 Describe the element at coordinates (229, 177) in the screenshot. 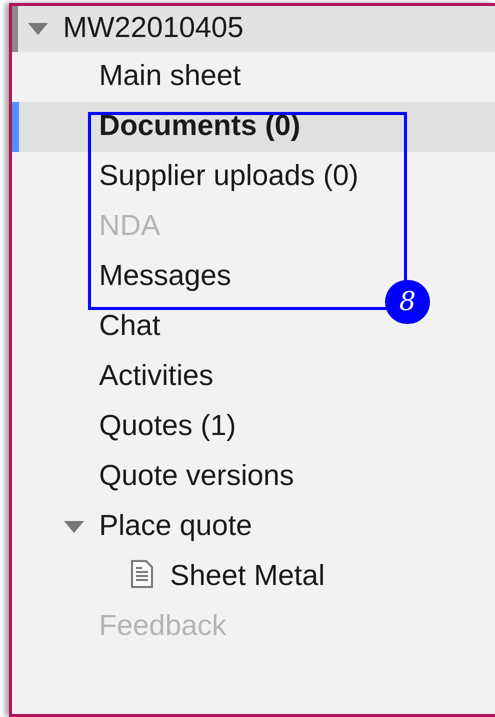

I see `tree-item: Supplier uploads (0)` at that location.